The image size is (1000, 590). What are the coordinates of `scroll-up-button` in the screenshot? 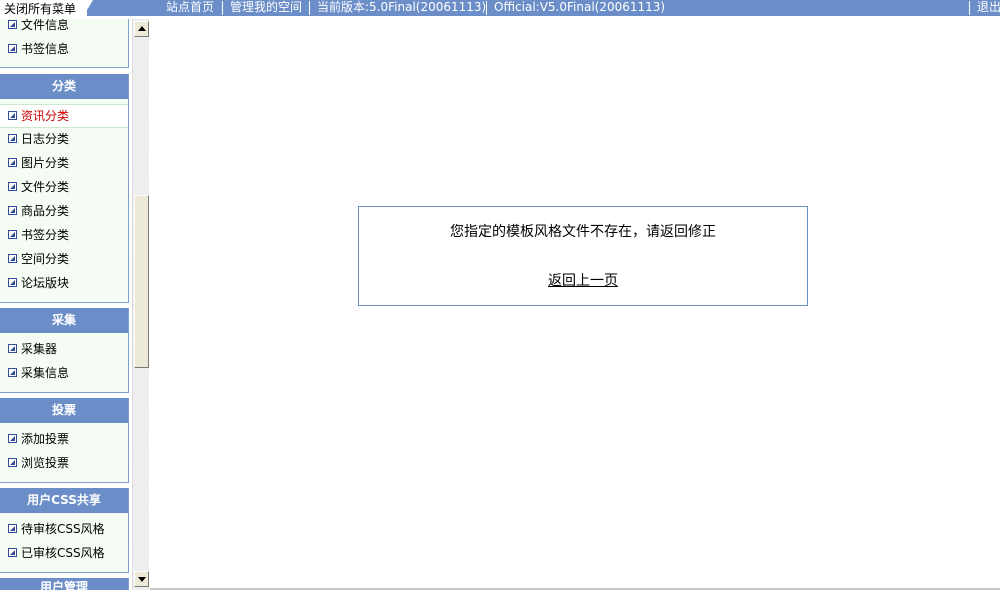 It's located at (141, 29).